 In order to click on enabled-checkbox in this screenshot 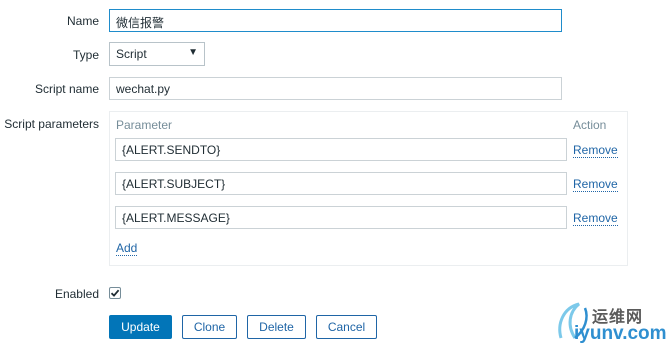, I will do `click(115, 293)`.